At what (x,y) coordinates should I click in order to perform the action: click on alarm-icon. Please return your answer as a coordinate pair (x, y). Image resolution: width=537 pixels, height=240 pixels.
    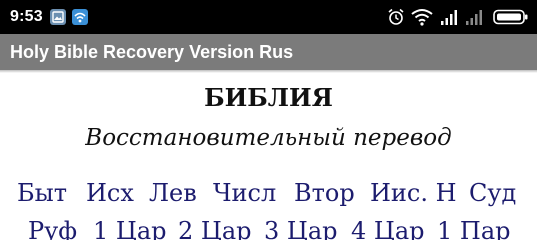
    Looking at the image, I should click on (396, 16).